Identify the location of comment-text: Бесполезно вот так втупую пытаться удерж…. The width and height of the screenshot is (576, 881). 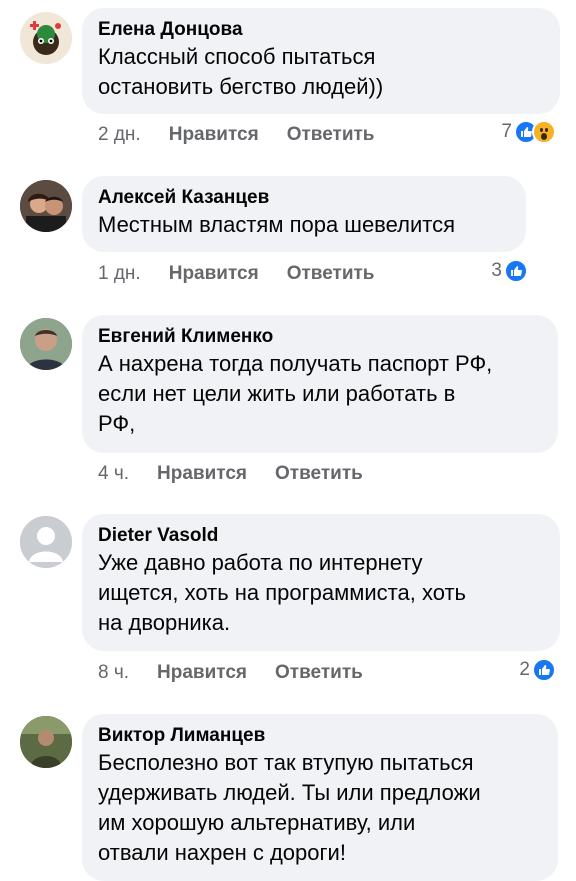
(289, 807).